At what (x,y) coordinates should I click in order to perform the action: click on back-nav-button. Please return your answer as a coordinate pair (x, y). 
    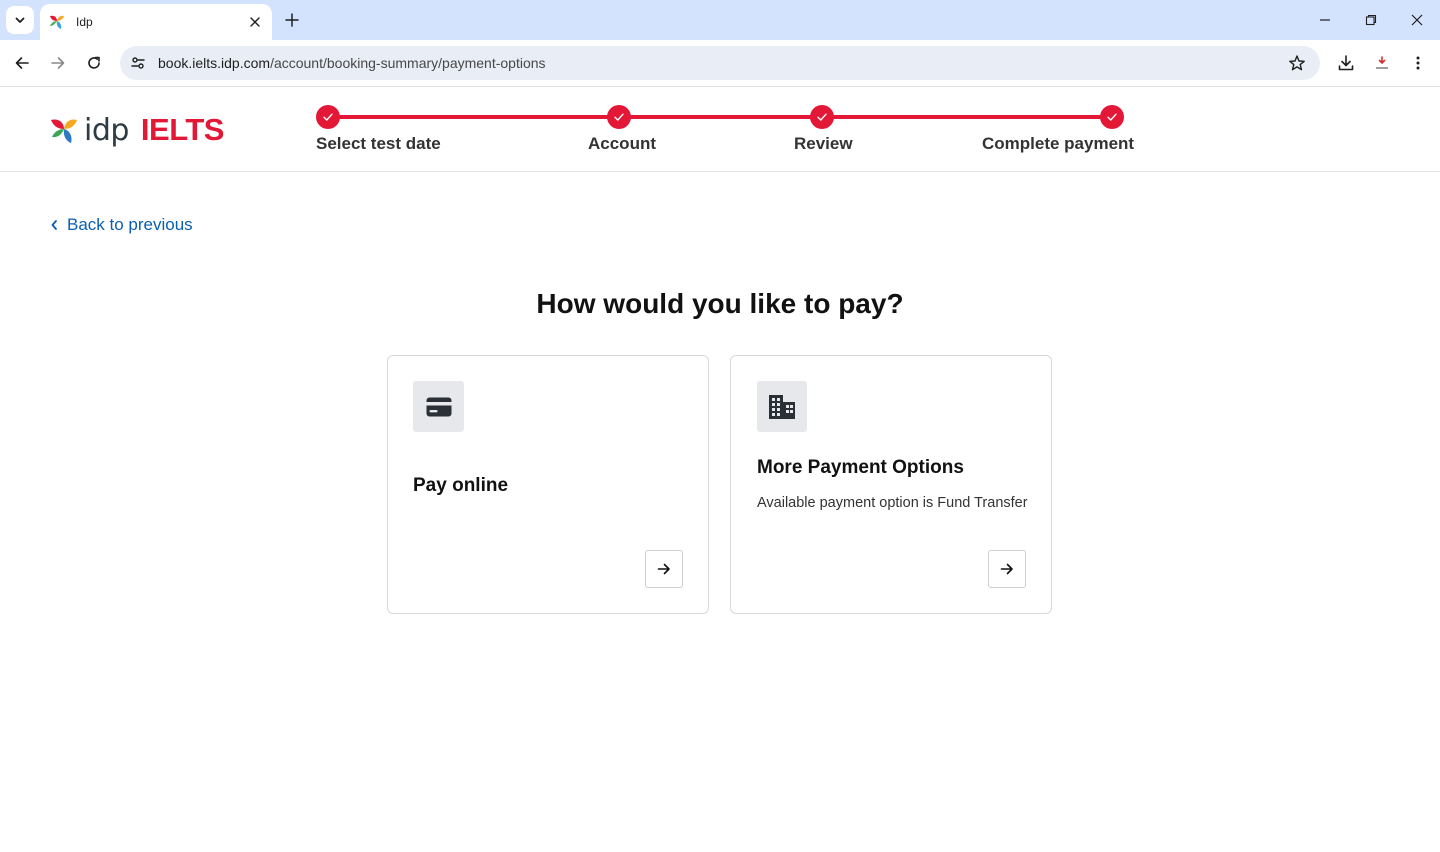
    Looking at the image, I should click on (22, 63).